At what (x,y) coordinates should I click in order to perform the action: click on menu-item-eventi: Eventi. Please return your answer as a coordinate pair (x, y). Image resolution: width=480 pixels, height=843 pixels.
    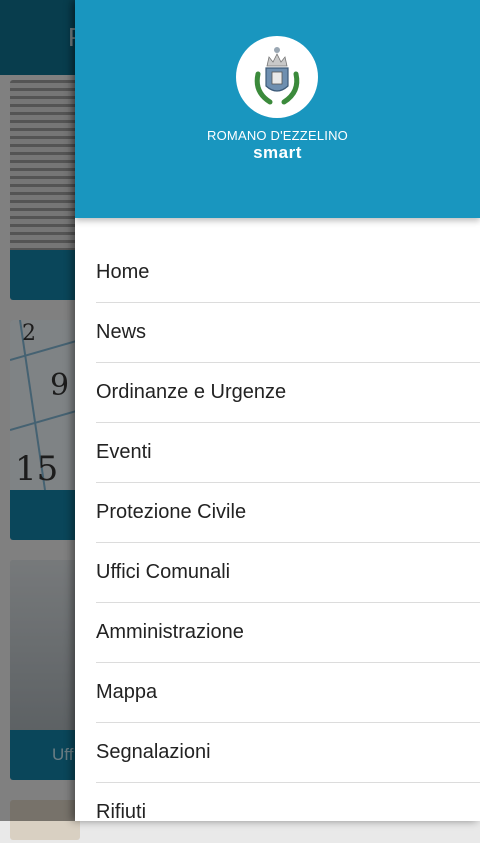
    Looking at the image, I should click on (288, 453).